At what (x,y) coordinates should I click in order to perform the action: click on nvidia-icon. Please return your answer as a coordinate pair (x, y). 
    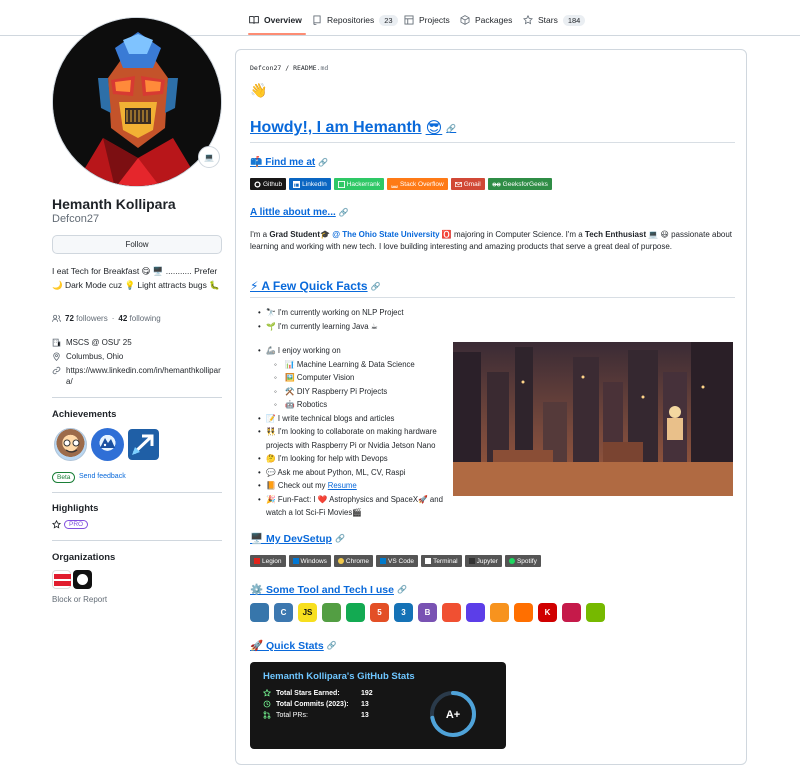
    Looking at the image, I should click on (595, 612).